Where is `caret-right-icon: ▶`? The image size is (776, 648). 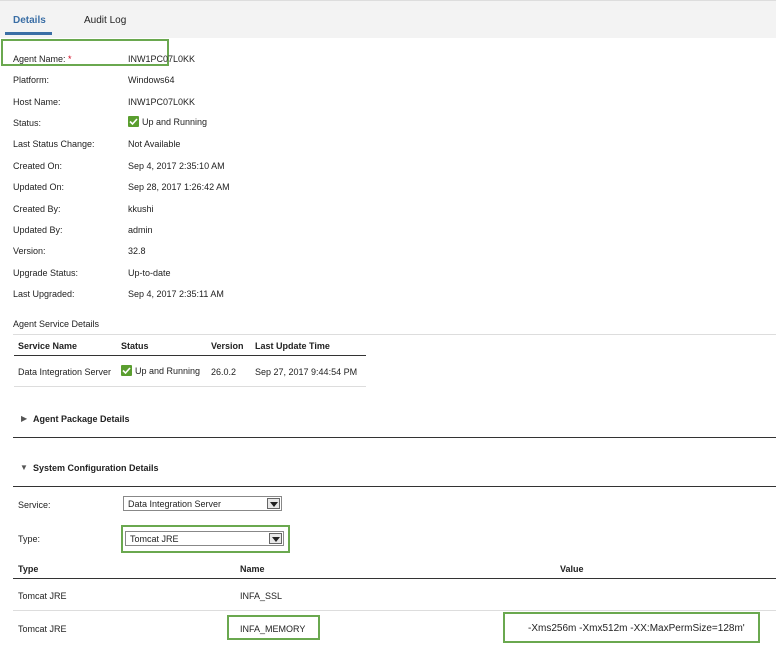 caret-right-icon: ▶ is located at coordinates (24, 418).